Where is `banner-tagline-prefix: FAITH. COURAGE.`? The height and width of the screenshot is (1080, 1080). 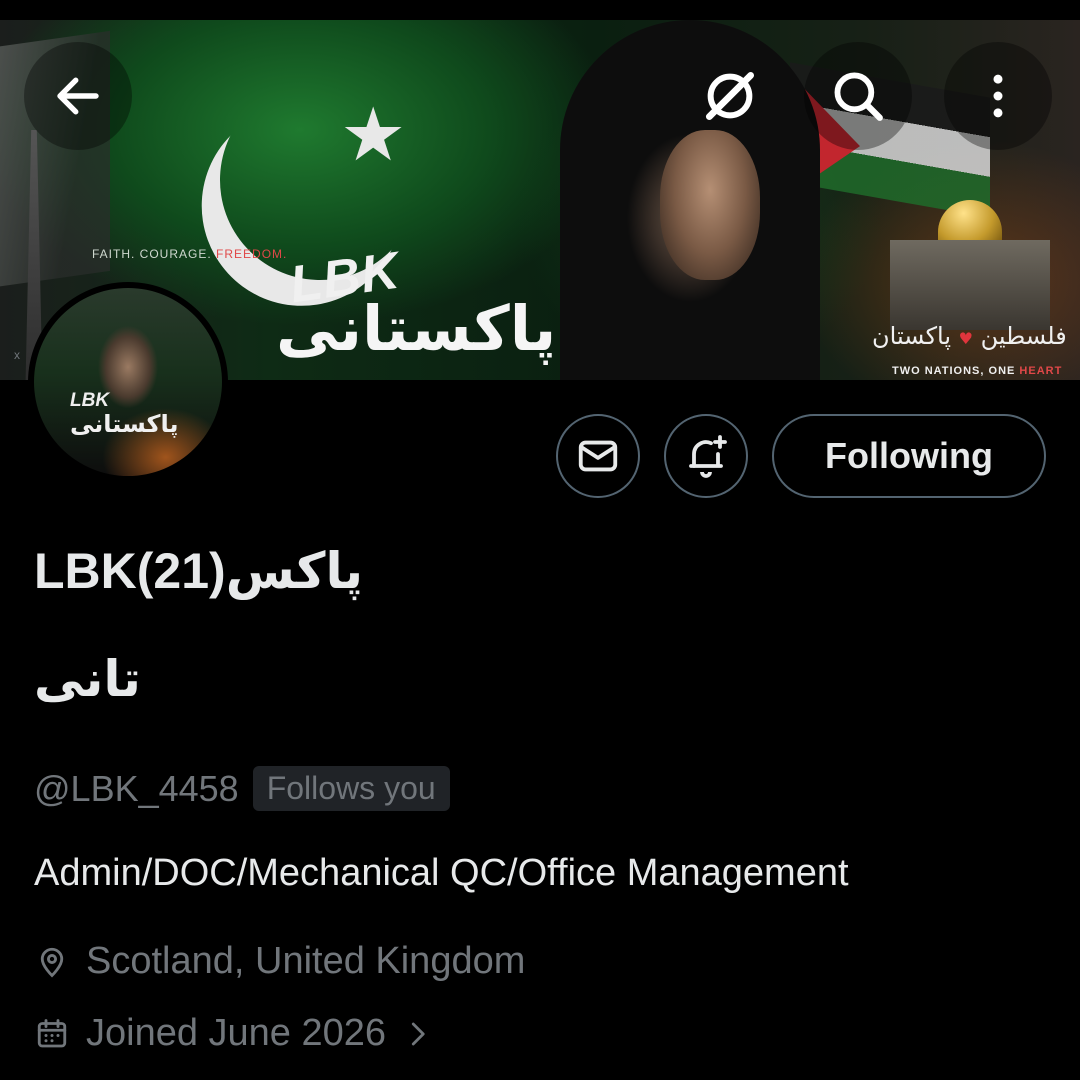
banner-tagline-prefix: FAITH. COURAGE. is located at coordinates (152, 254).